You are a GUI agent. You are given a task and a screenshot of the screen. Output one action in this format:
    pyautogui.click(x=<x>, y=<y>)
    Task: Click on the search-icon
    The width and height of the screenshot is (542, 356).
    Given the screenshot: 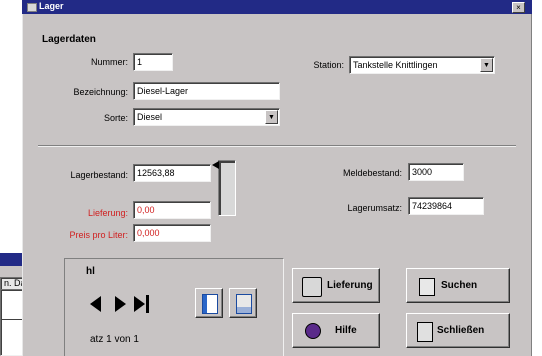 What is the action you would take?
    pyautogui.click(x=427, y=287)
    